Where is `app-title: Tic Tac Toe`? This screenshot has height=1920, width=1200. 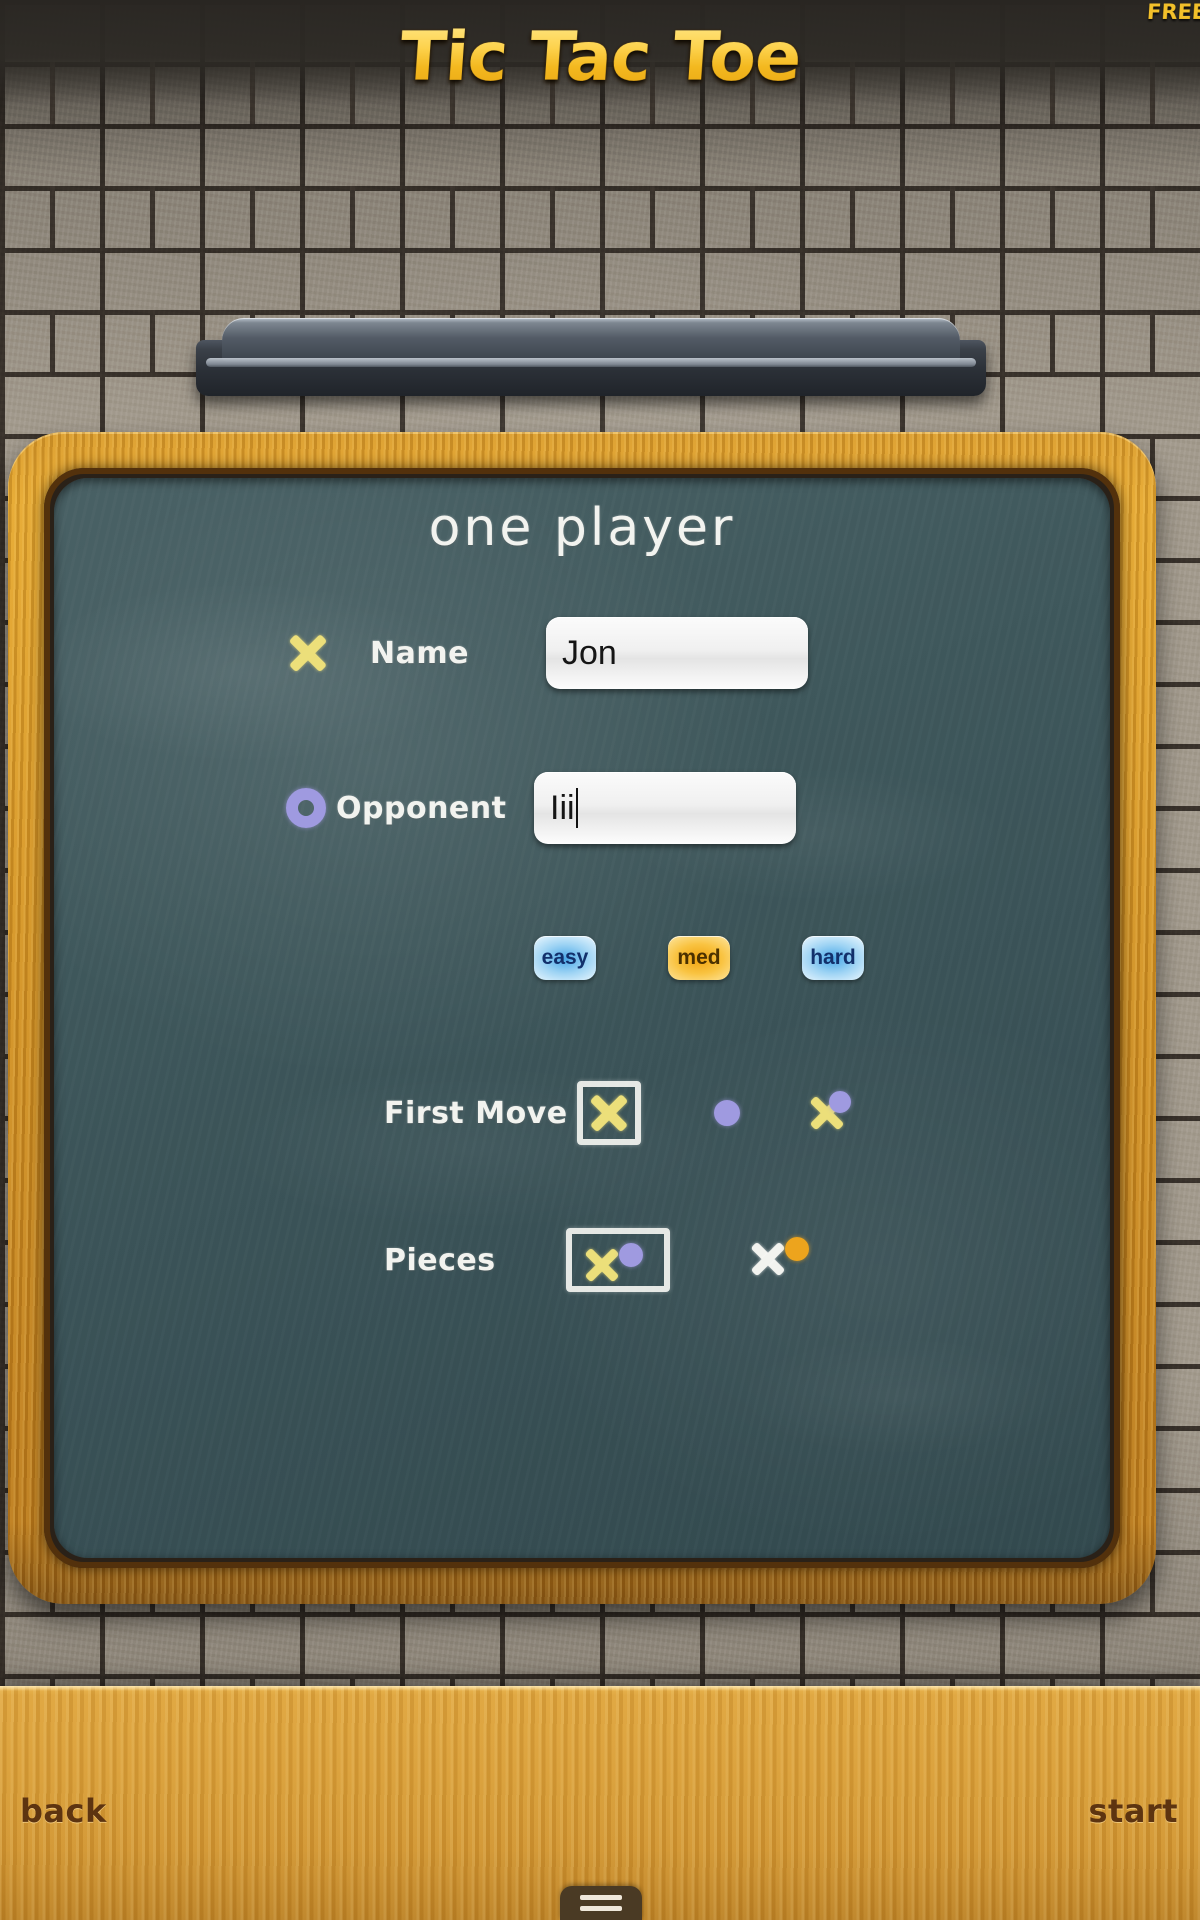 app-title: Tic Tac Toe is located at coordinates (600, 57).